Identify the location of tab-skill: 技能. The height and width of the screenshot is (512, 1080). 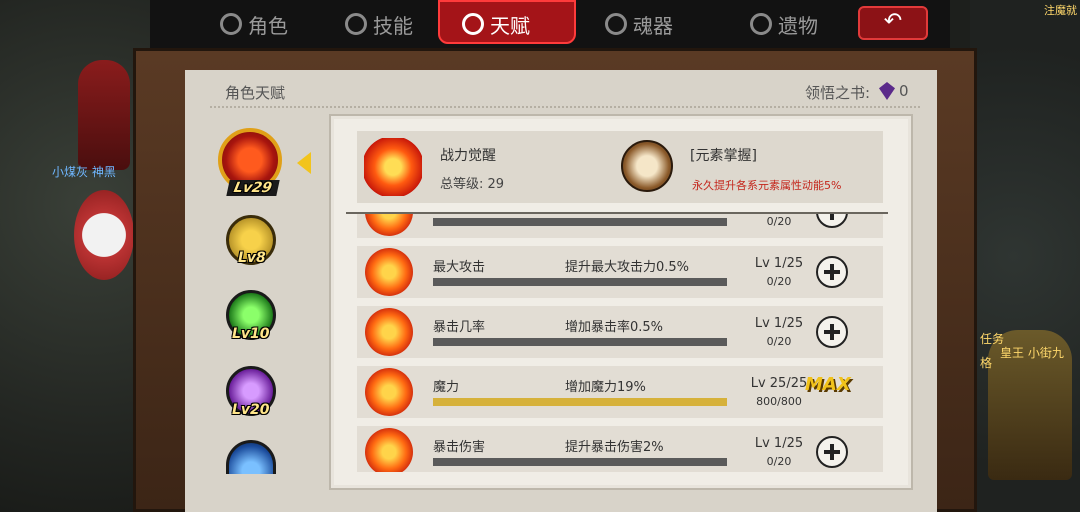
(379, 24).